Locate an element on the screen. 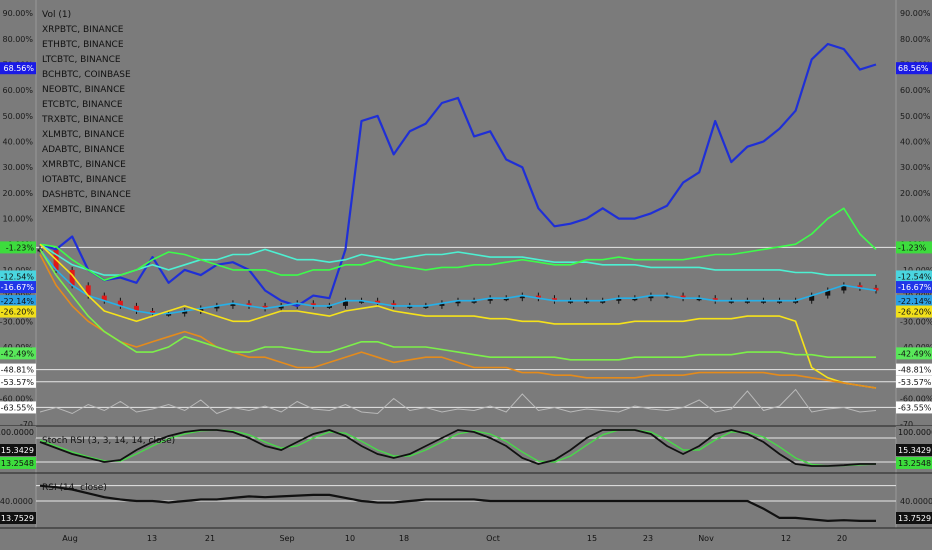 The image size is (932, 550). legend-item: NEOBTC, BINANCE is located at coordinates (83, 90).